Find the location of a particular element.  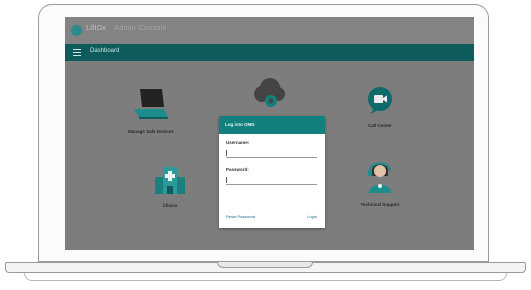

brand-subtitle: Admin Console is located at coordinates (140, 28).